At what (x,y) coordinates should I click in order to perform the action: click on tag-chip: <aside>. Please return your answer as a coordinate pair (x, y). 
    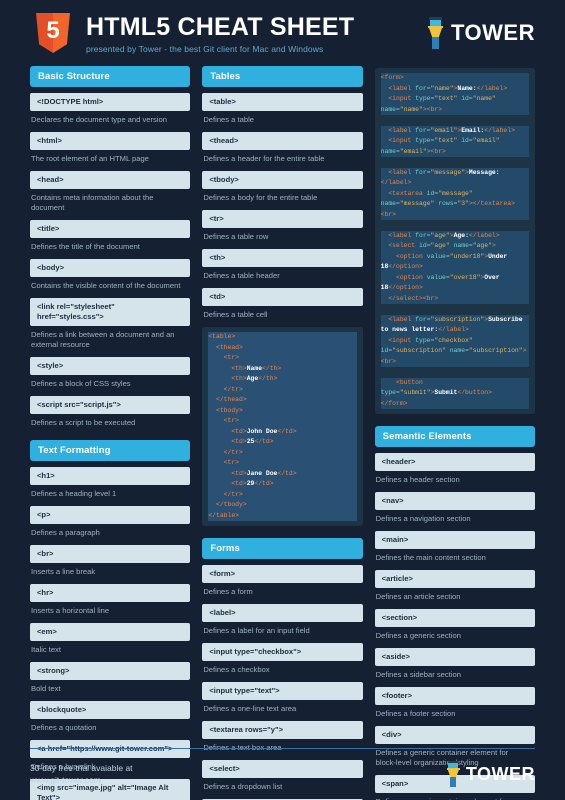
    Looking at the image, I should click on (454, 657).